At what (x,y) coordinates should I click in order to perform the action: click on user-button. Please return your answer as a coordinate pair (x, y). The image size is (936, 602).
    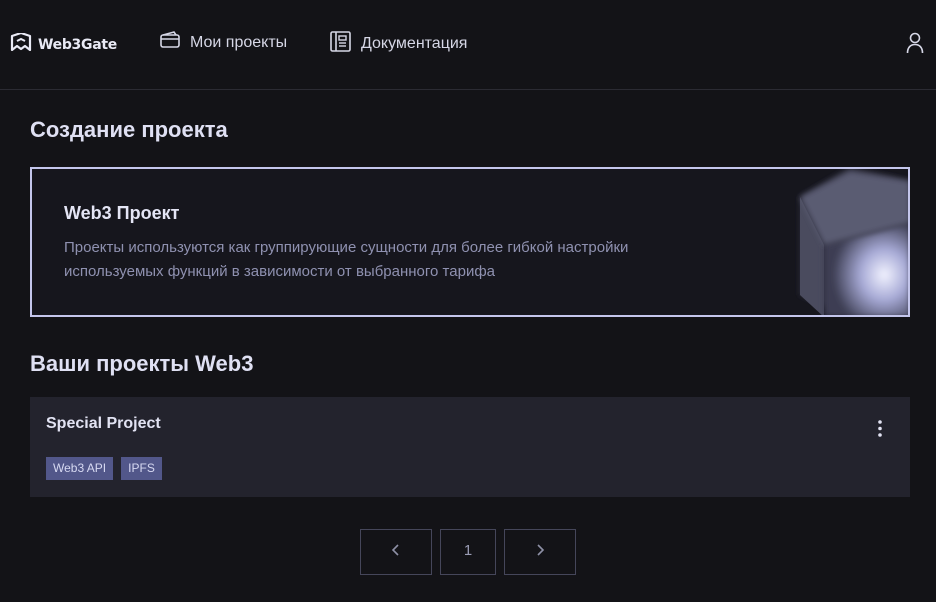
    Looking at the image, I should click on (915, 45).